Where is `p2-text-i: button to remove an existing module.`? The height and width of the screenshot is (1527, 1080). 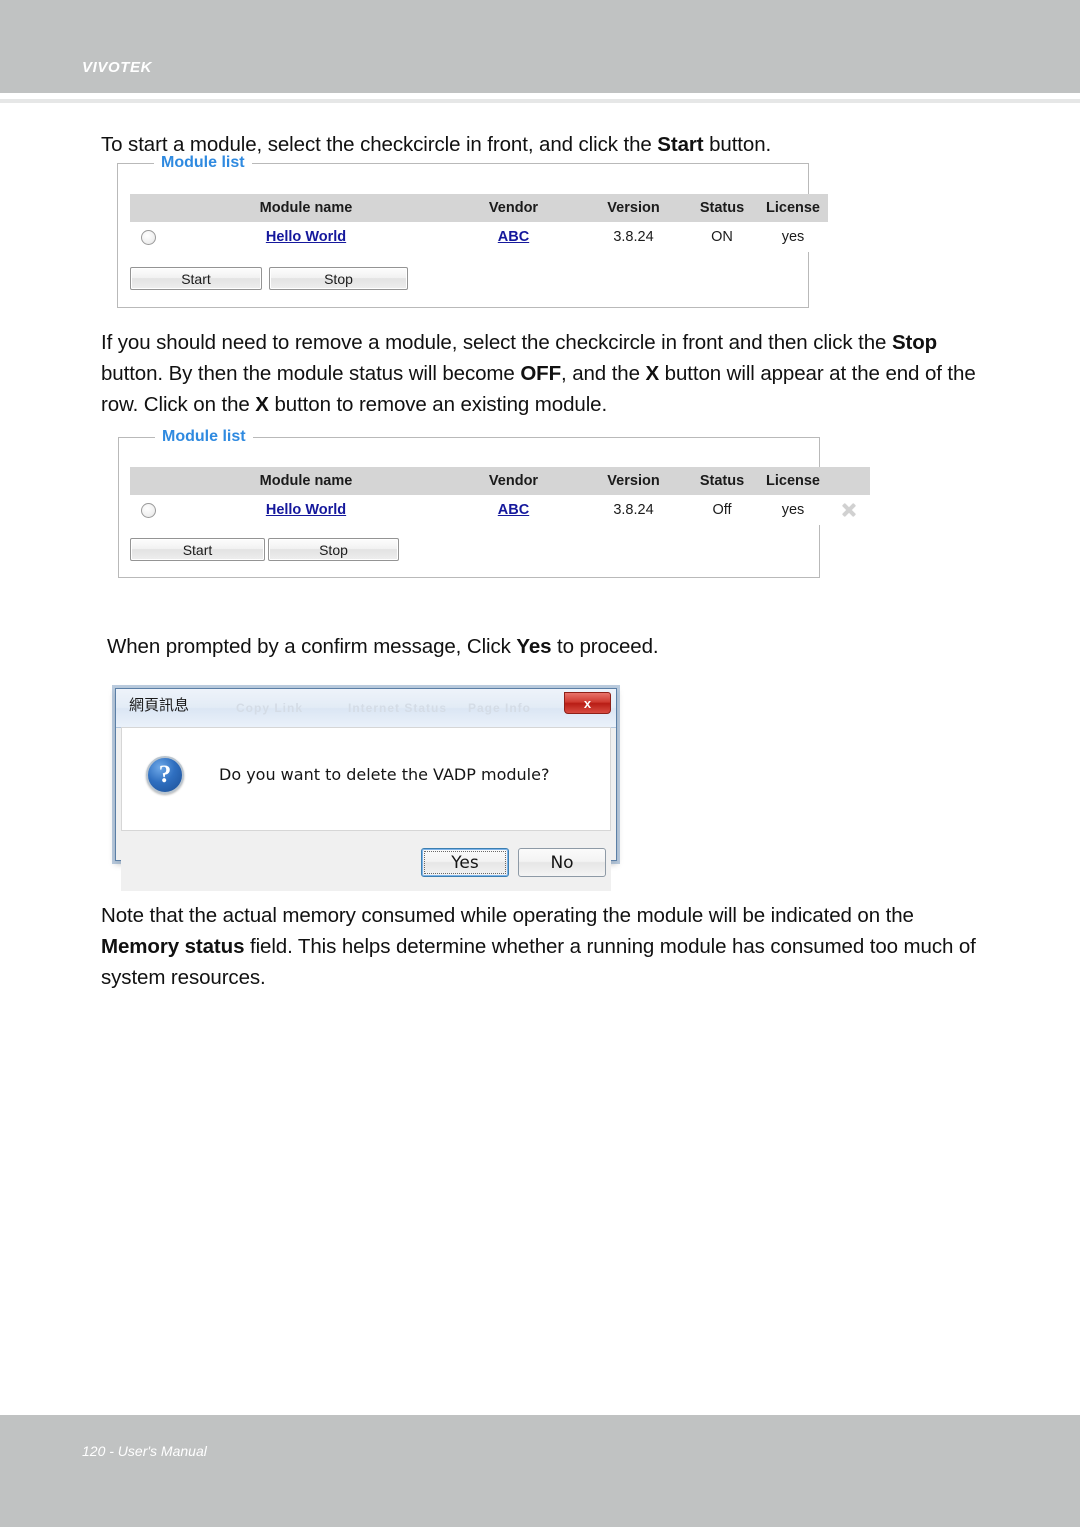
p2-text-i: button to remove an existing module. is located at coordinates (438, 404).